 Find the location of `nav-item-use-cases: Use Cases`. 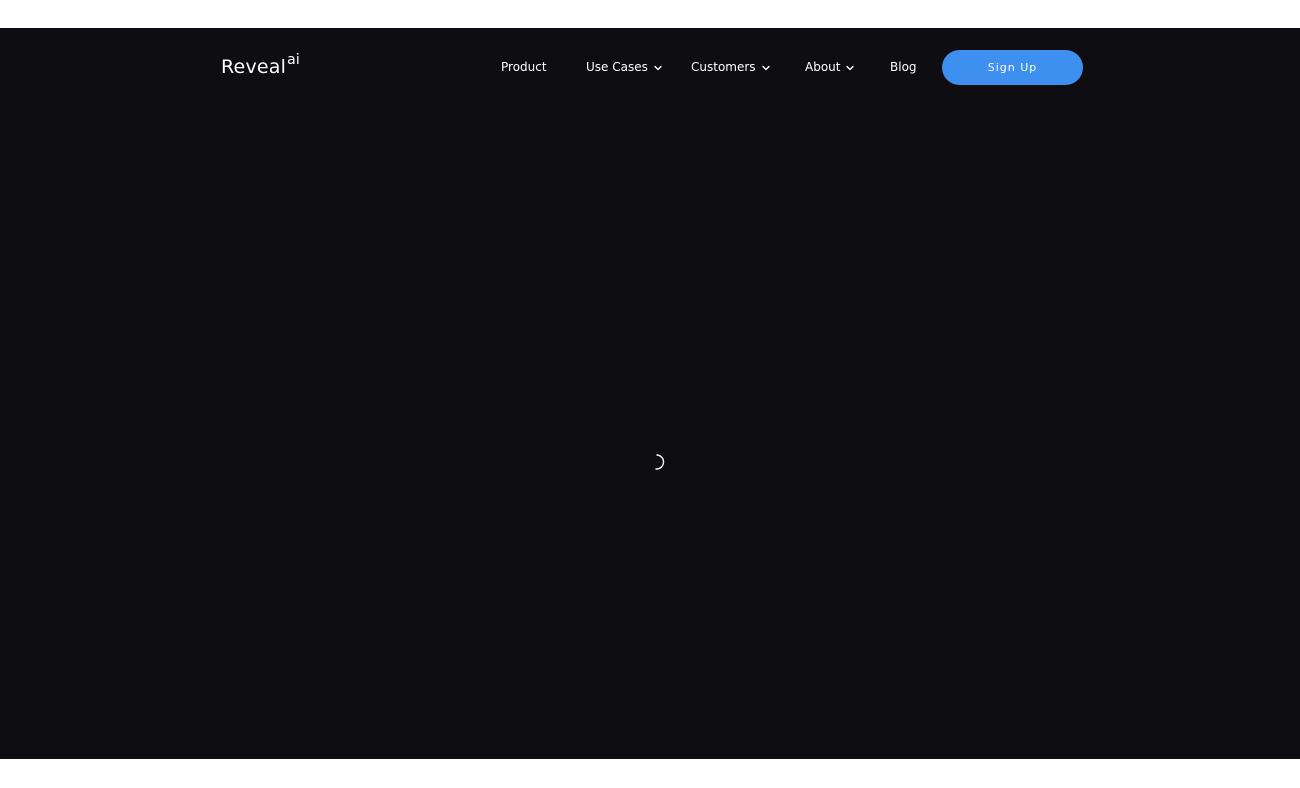

nav-item-use-cases: Use Cases is located at coordinates (624, 67).